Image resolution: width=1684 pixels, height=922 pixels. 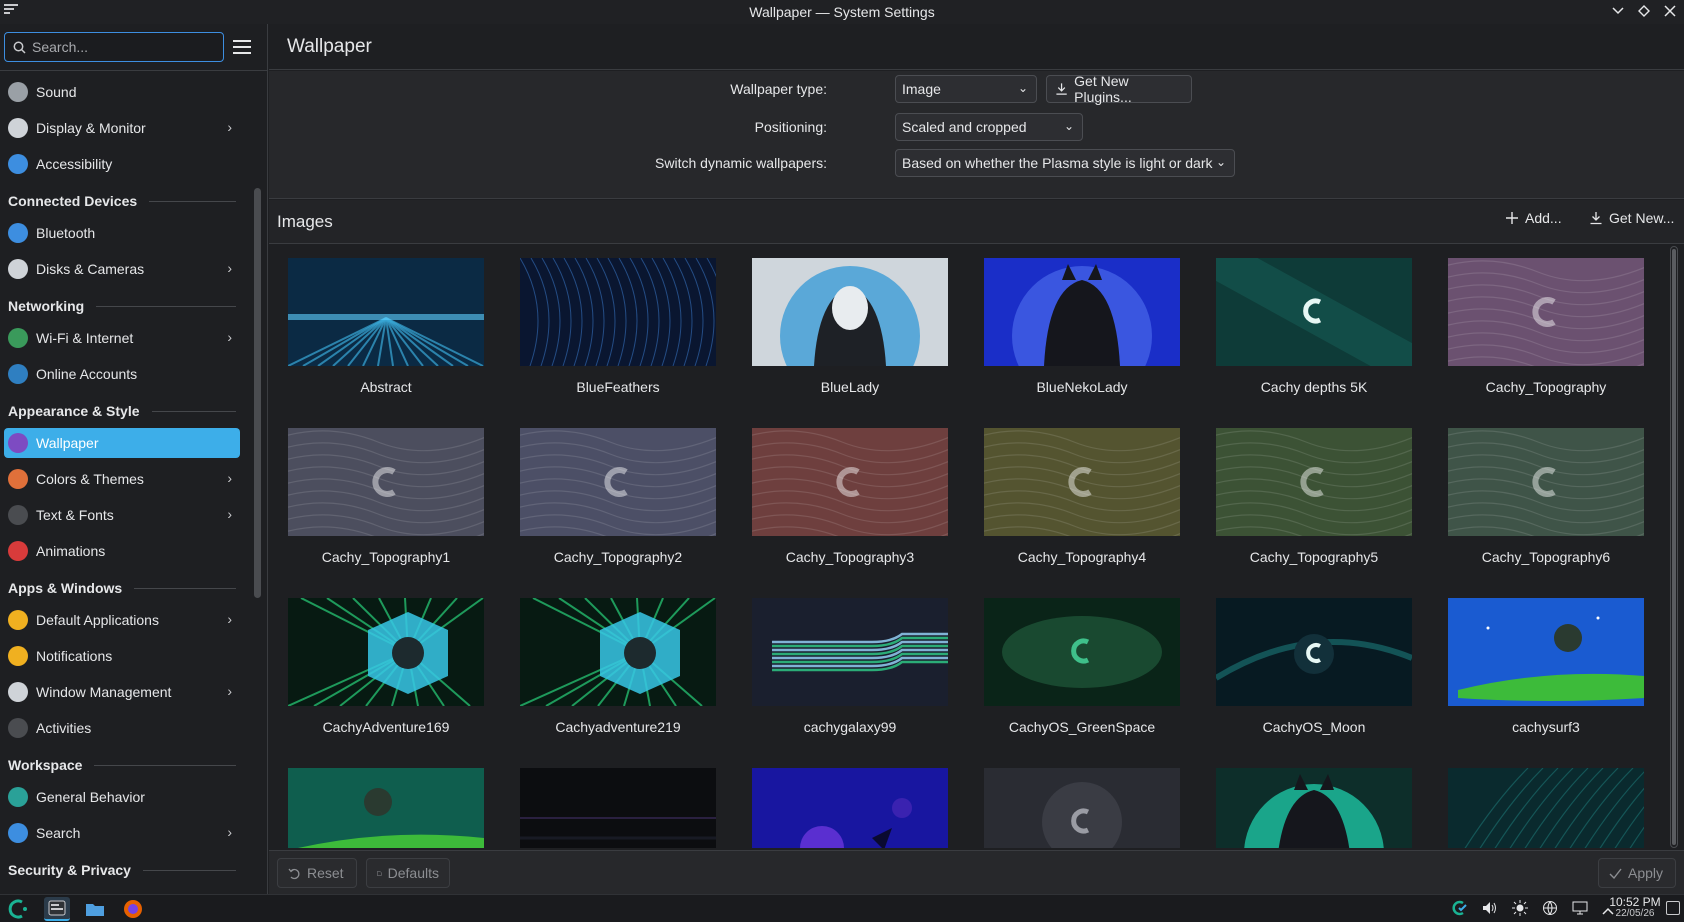 I want to click on sidebar-item-wi-fi-internet: Wi-Fi & Internet ›, so click(x=122, y=338).